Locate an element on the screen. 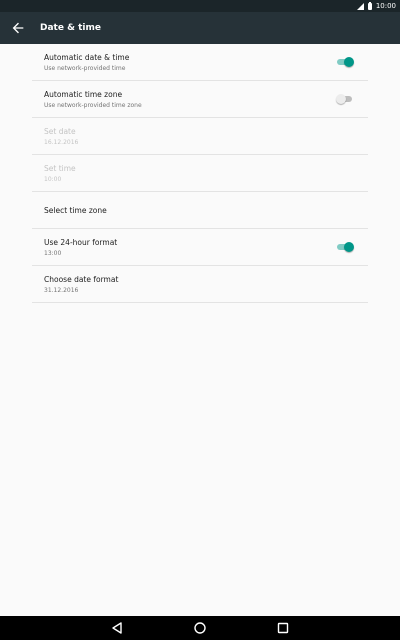 This screenshot has height=640, width=400. setting-set-time: Set time 10:00 is located at coordinates (200, 173).